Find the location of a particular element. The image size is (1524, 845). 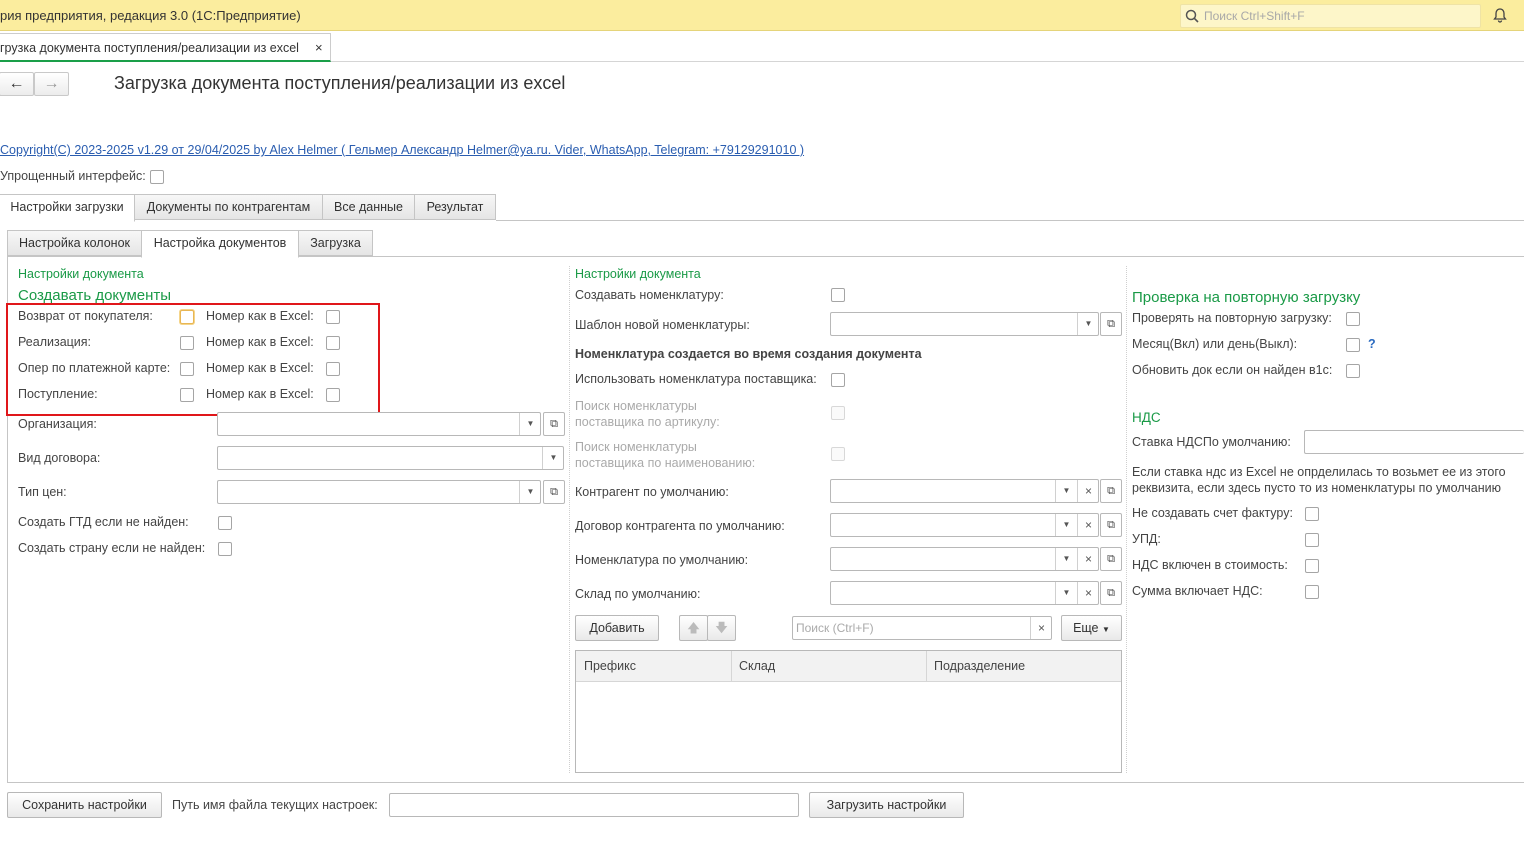

column-header-warehouse: Склад is located at coordinates (757, 666).